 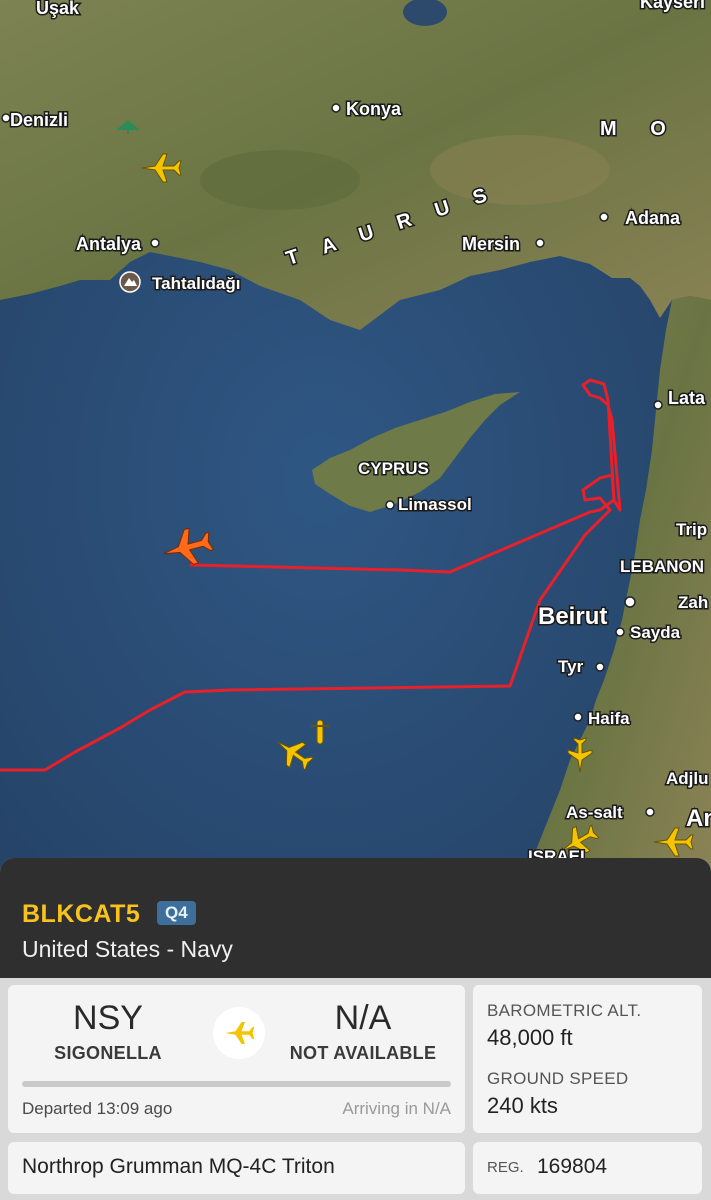 What do you see at coordinates (578, 717) in the screenshot?
I see `city-dot-haifa` at bounding box center [578, 717].